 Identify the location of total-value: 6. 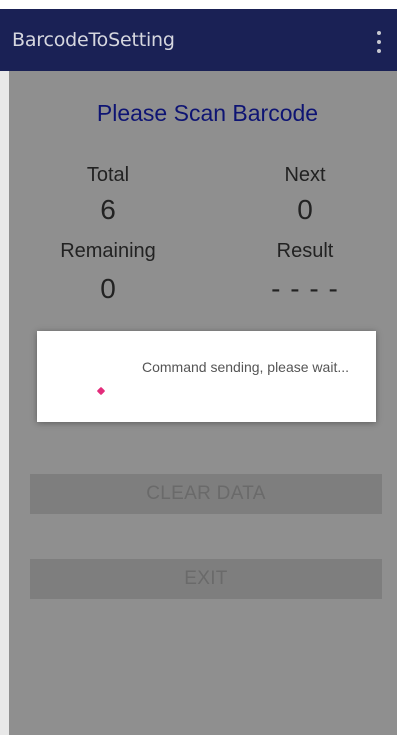
(108, 209).